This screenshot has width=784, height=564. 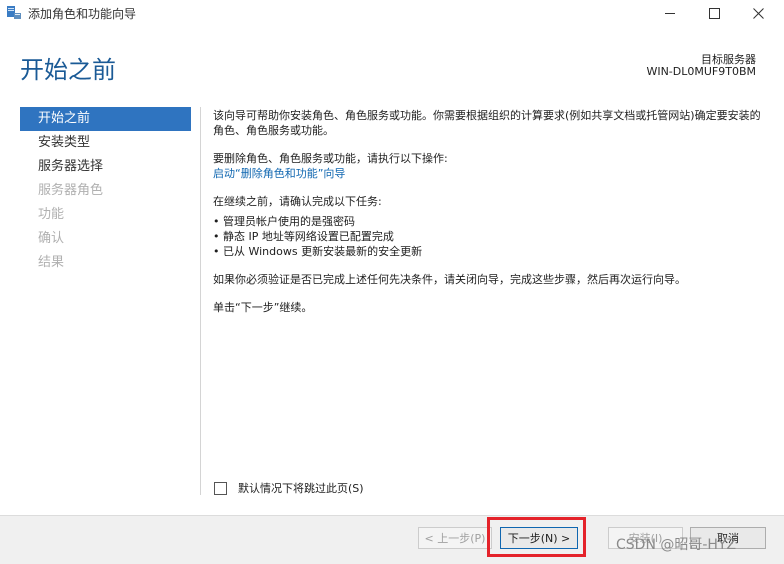 What do you see at coordinates (297, 201) in the screenshot?
I see `tasks-heading: 在继续之前，请确认完成以下任务:` at bounding box center [297, 201].